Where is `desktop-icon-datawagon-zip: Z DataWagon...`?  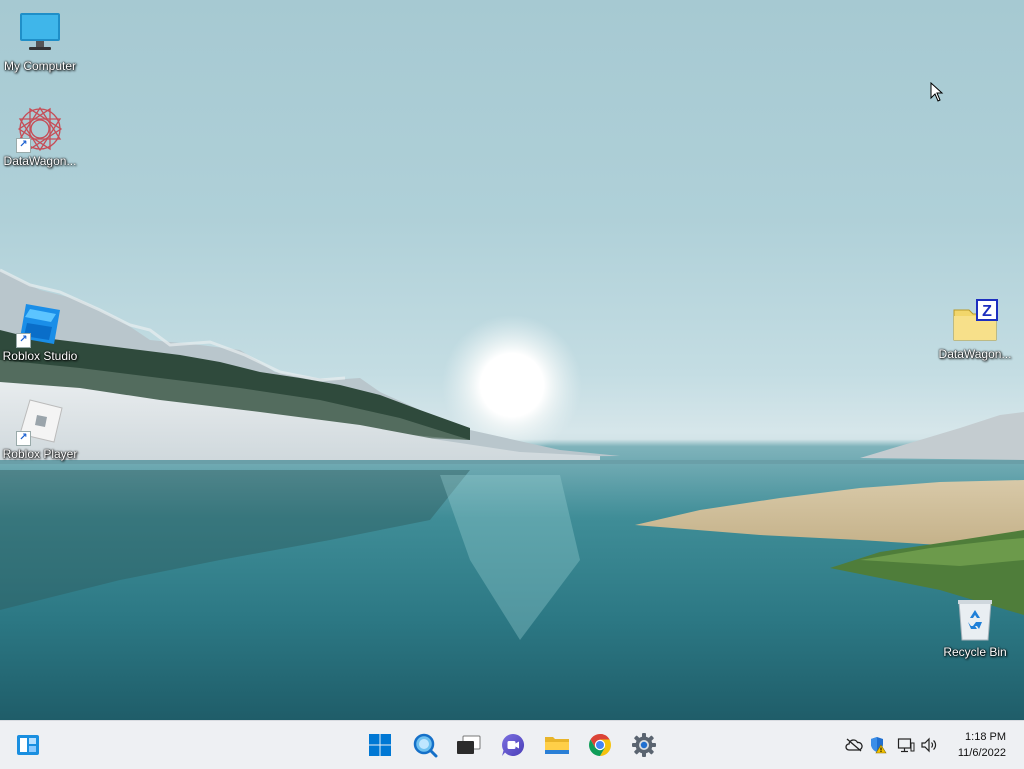 desktop-icon-datawagon-zip: Z DataWagon... is located at coordinates (975, 329).